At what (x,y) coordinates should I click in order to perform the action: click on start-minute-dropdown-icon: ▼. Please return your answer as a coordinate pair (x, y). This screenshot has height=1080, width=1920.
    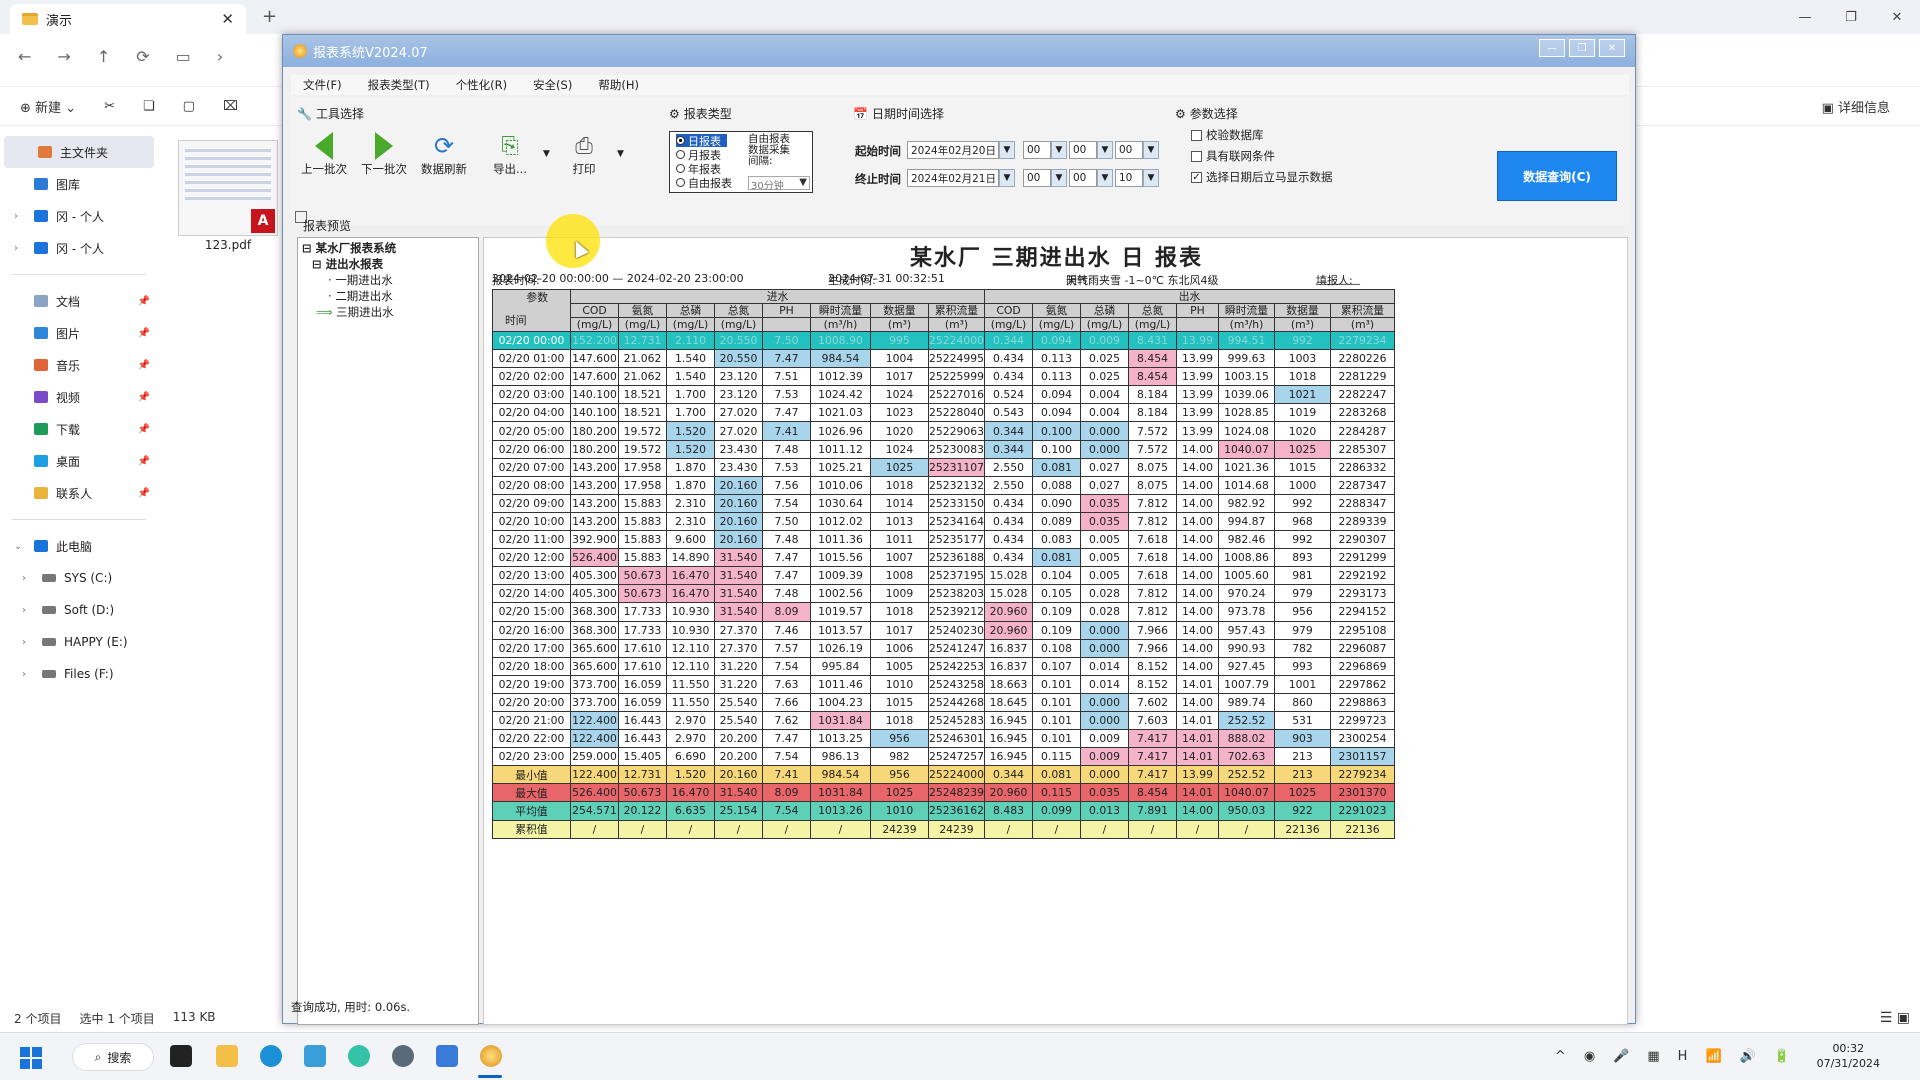
    Looking at the image, I should click on (1105, 150).